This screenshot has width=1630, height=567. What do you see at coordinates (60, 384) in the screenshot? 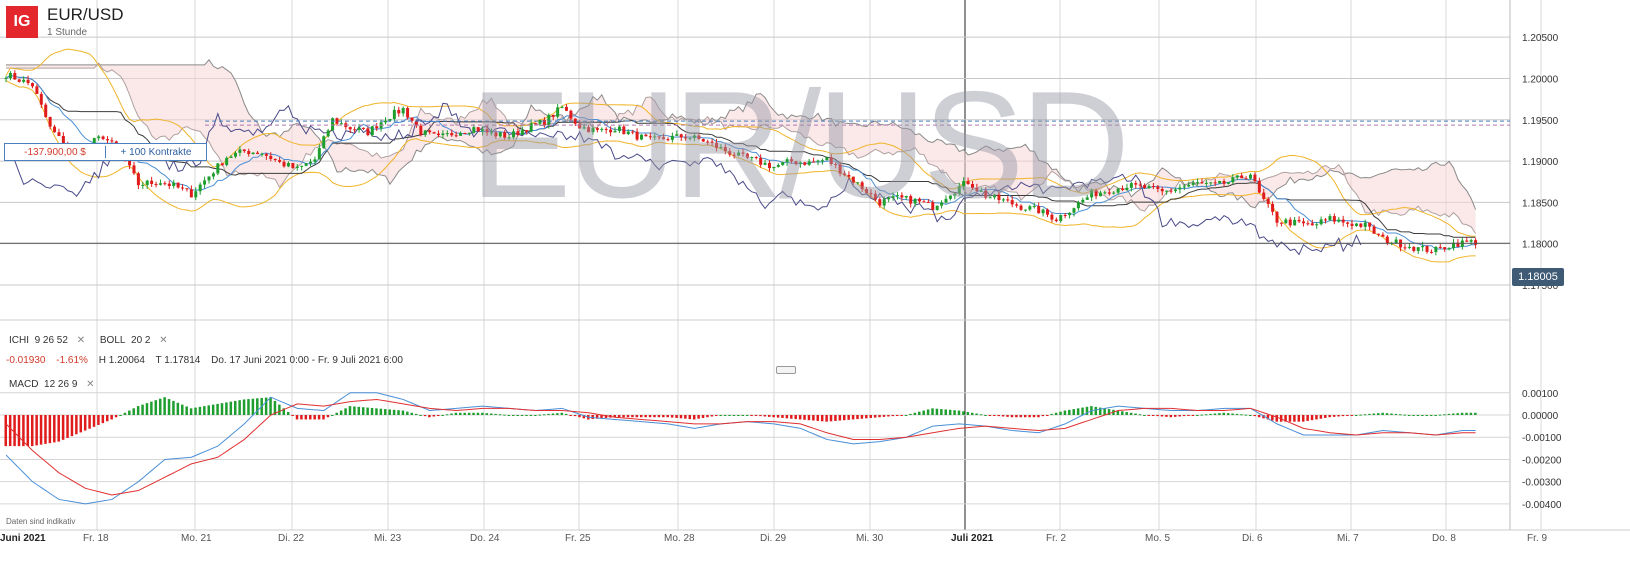
I see `macd-params: 12 26 9` at bounding box center [60, 384].